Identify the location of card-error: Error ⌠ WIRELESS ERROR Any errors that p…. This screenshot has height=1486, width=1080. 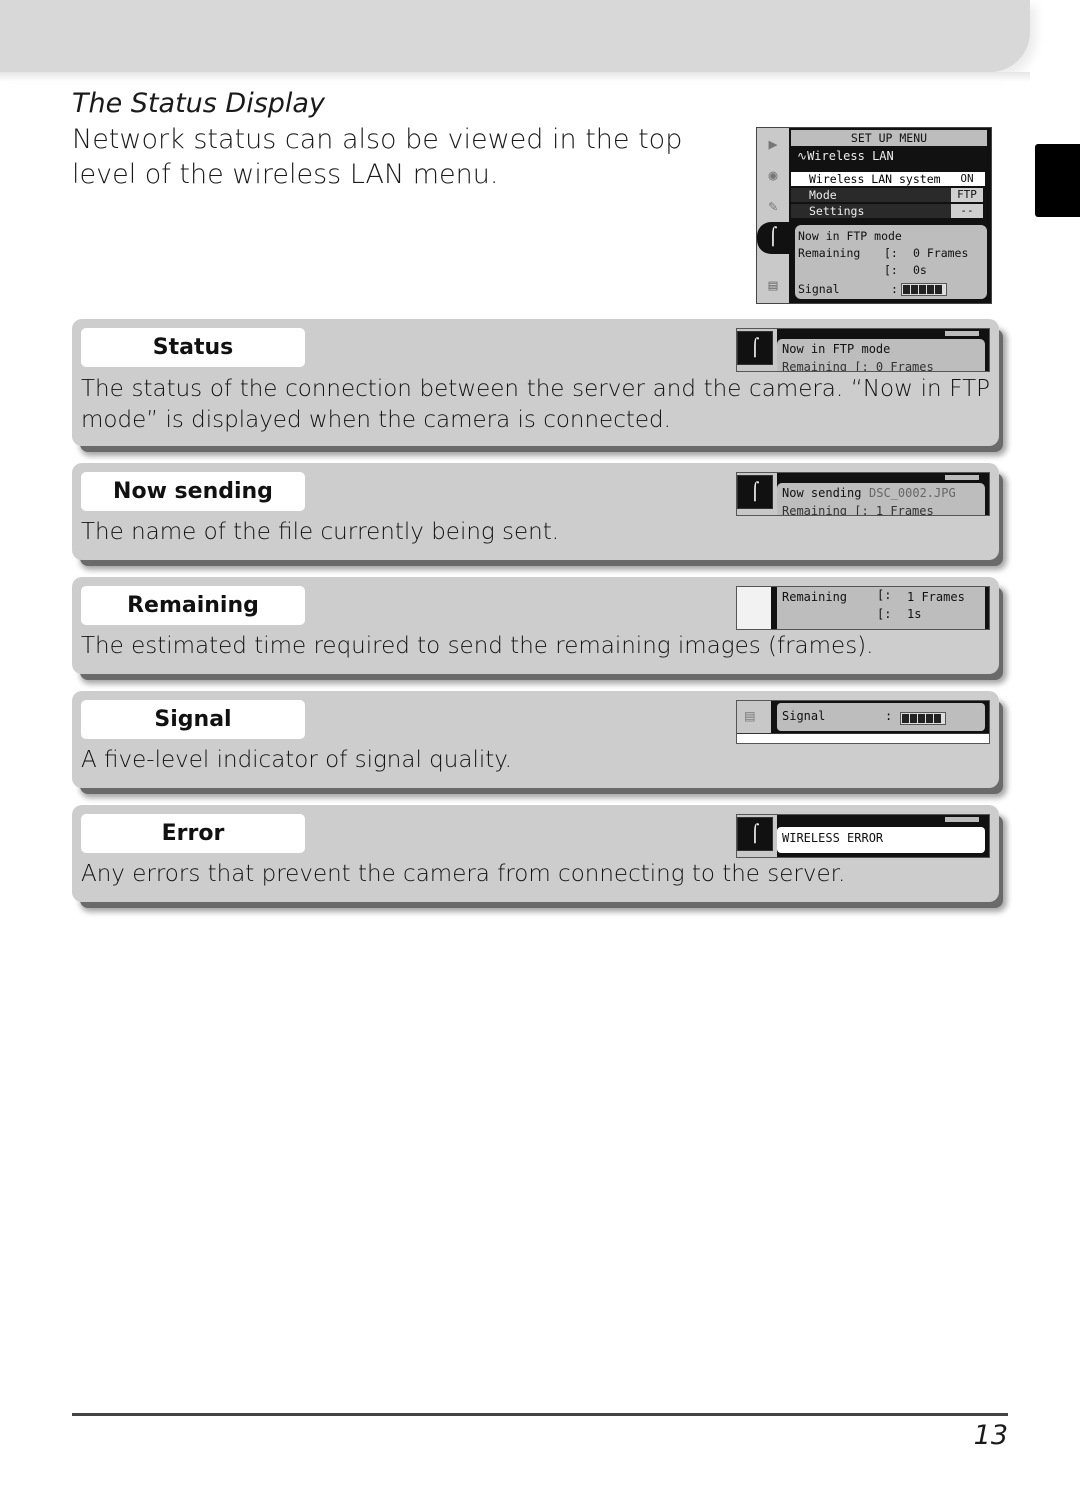
(535, 853).